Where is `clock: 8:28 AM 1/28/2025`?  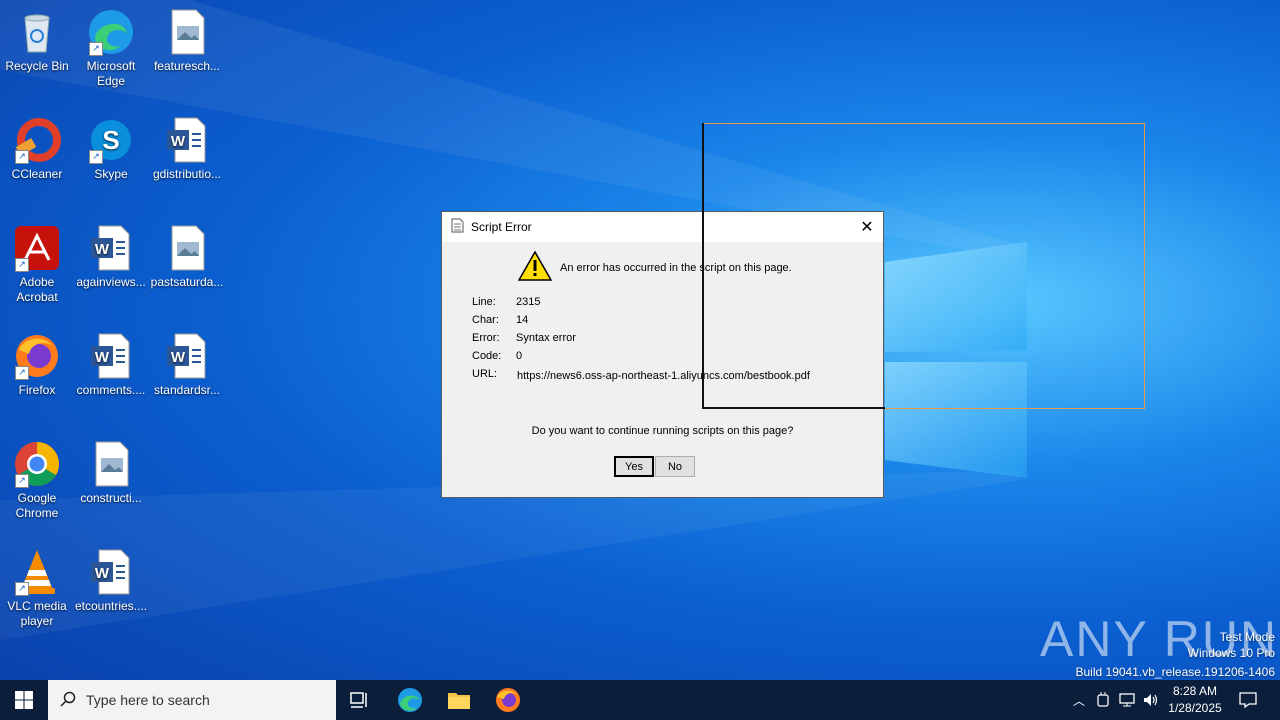
clock: 8:28 AM 1/28/2025 is located at coordinates (1195, 700).